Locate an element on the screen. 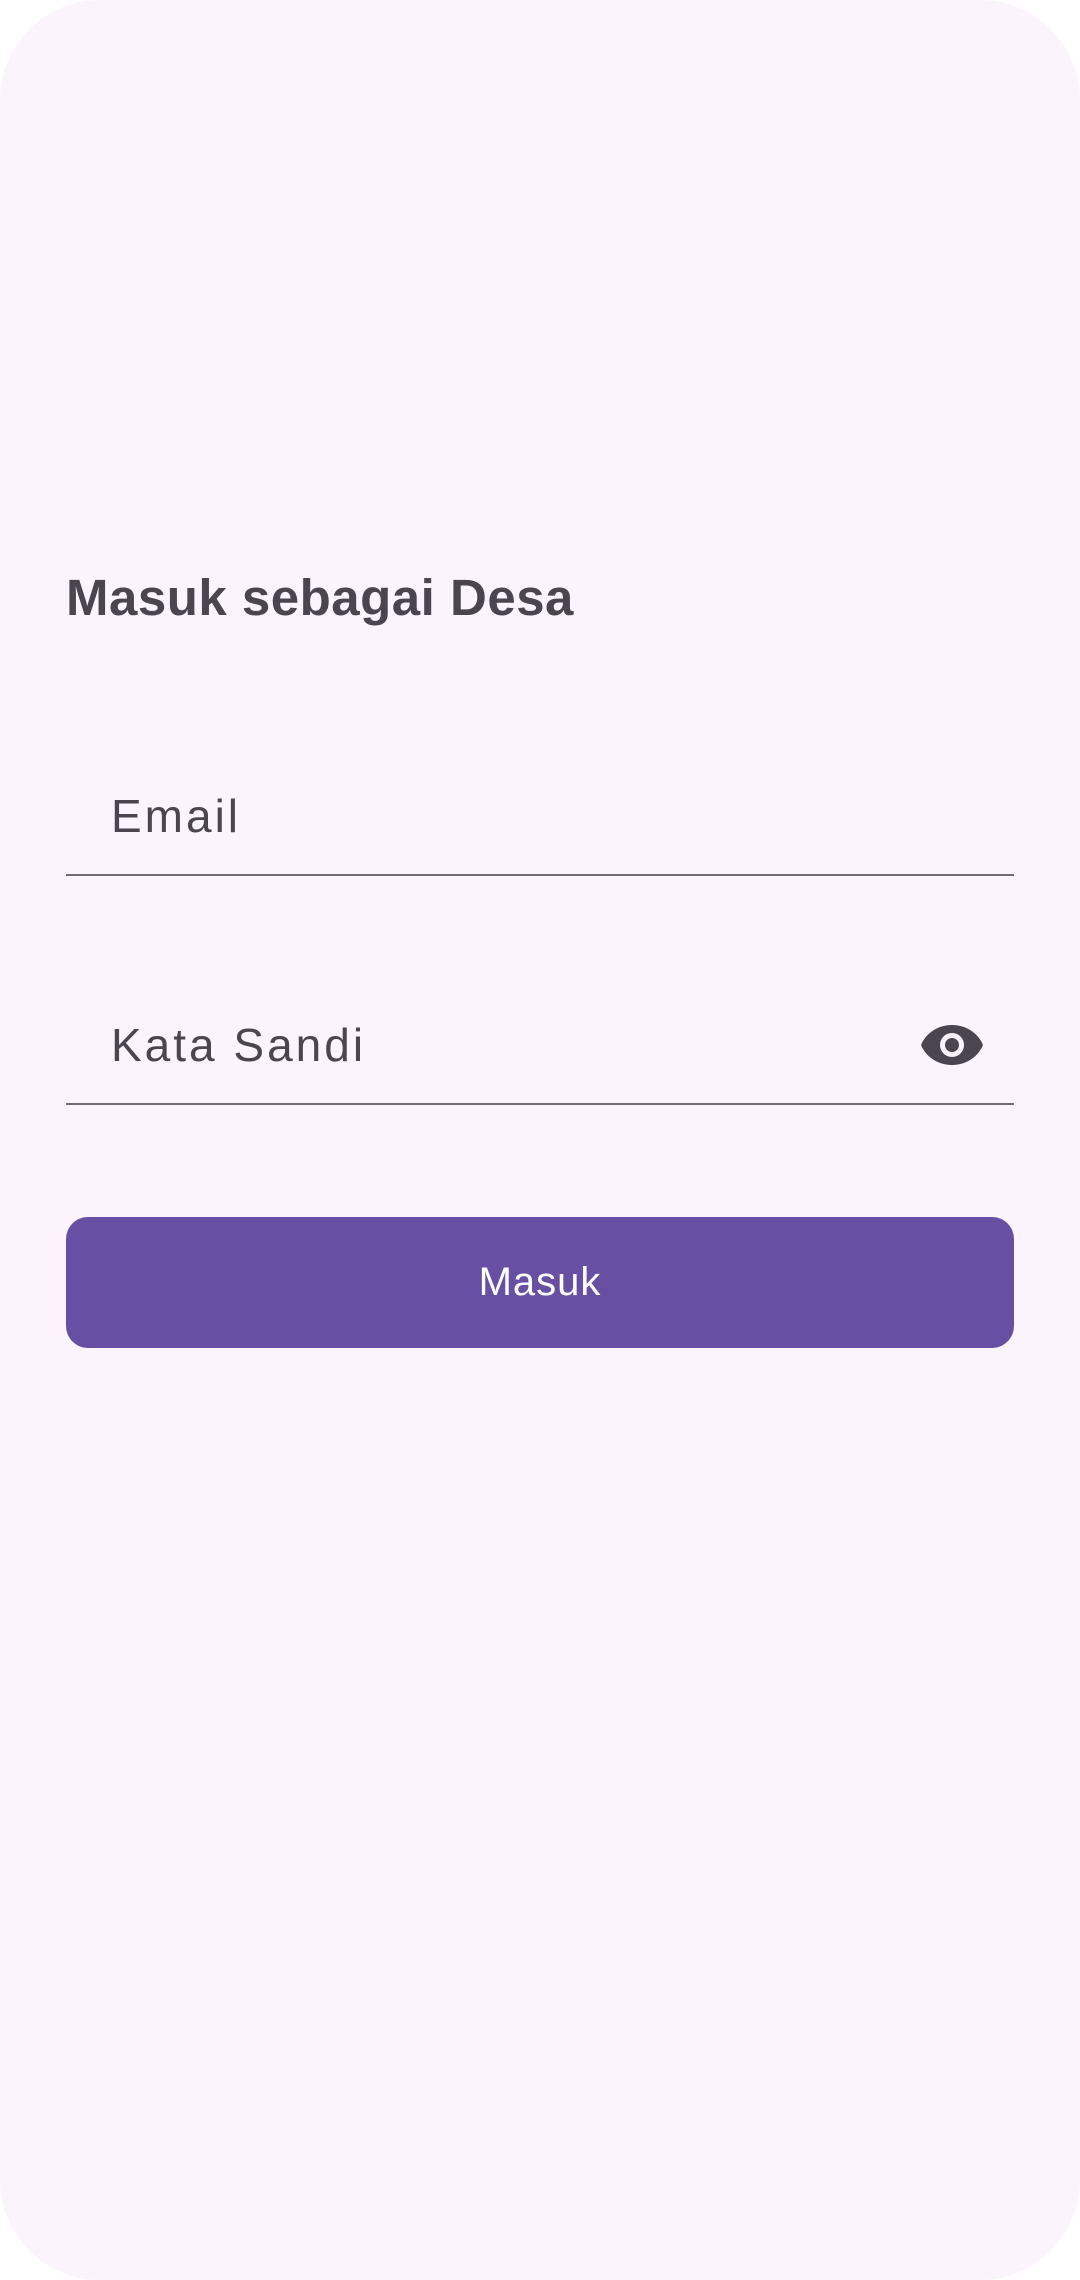  toggle-password-visibility-button is located at coordinates (952, 1045).